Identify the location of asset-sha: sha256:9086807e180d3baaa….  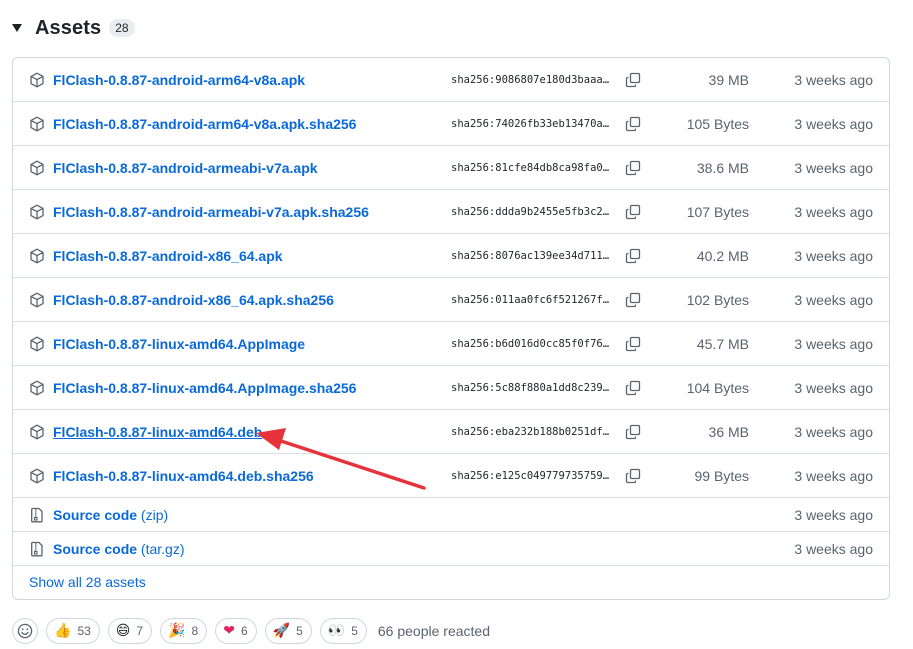
(530, 79).